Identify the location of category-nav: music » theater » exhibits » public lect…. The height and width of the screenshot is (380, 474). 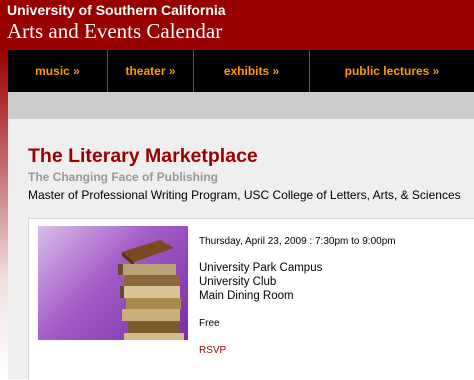
(241, 71).